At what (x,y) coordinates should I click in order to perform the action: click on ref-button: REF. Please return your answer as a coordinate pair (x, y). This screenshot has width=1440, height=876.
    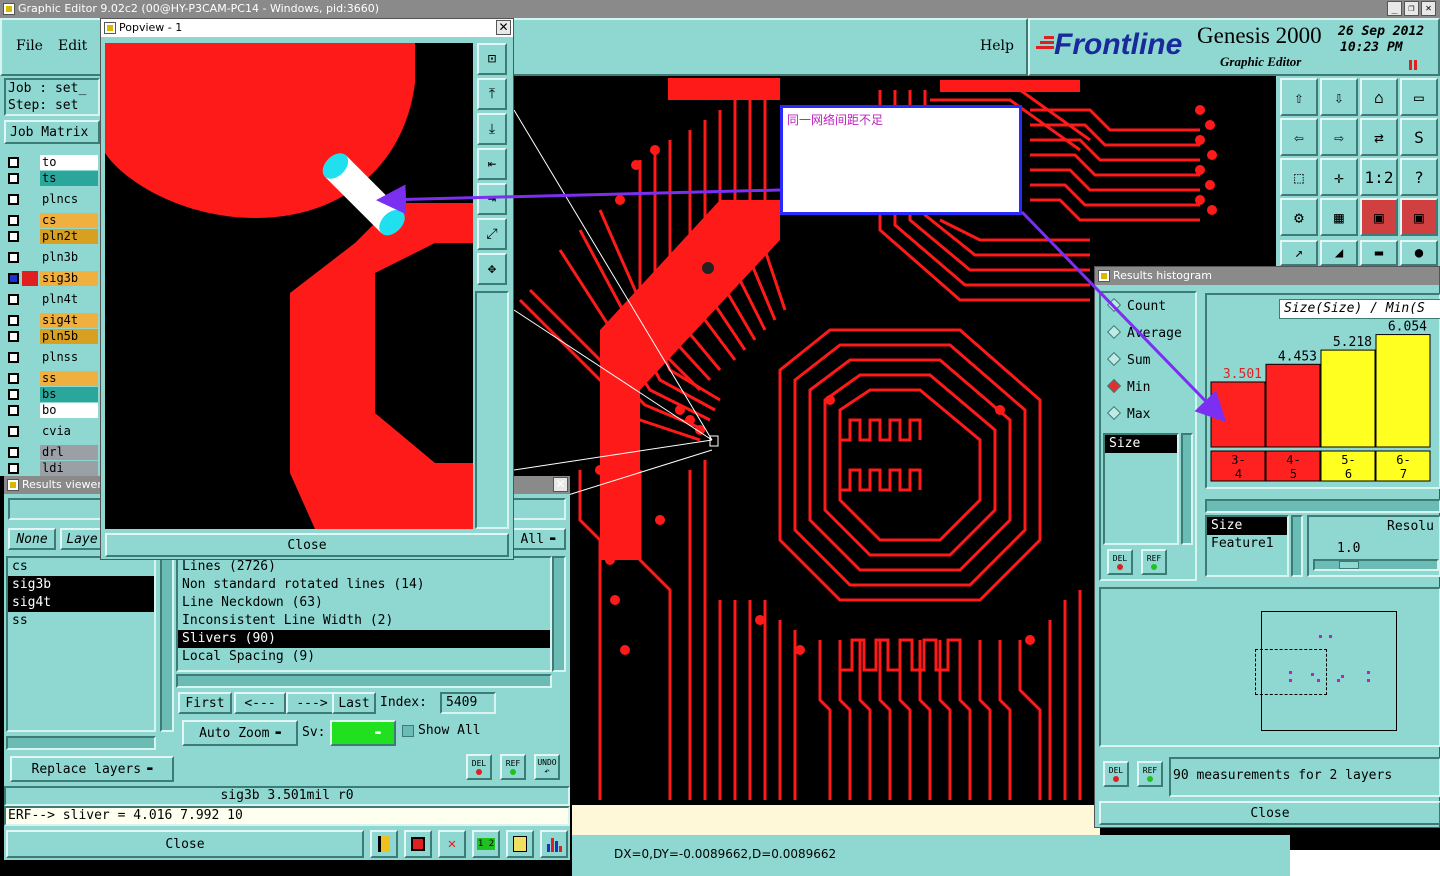
    Looking at the image, I should click on (513, 767).